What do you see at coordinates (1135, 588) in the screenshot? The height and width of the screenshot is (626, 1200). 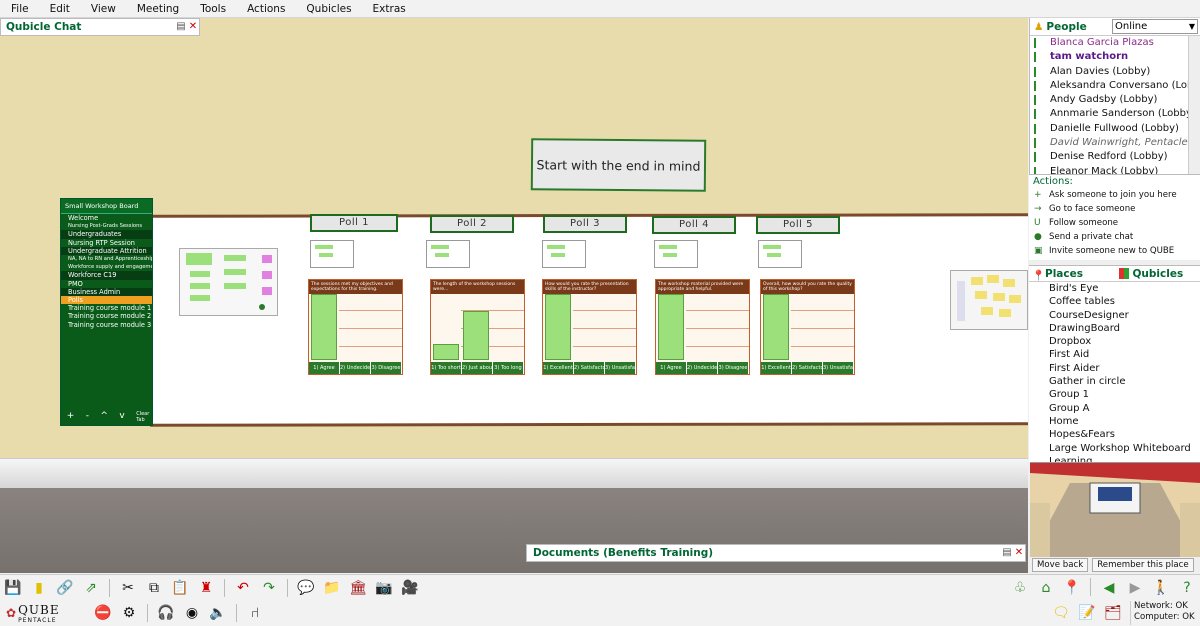 I see `arrow-right-icon: ▶` at bounding box center [1135, 588].